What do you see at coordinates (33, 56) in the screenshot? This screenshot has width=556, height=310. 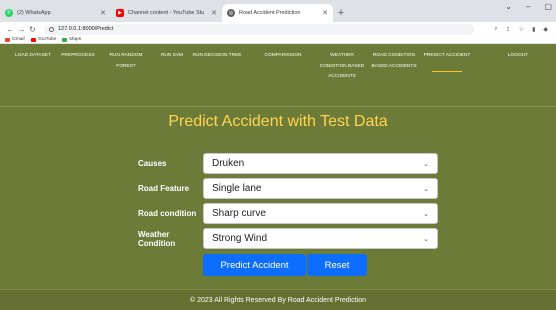 I see `nav-load-dataset: LOAD DATASET` at bounding box center [33, 56].